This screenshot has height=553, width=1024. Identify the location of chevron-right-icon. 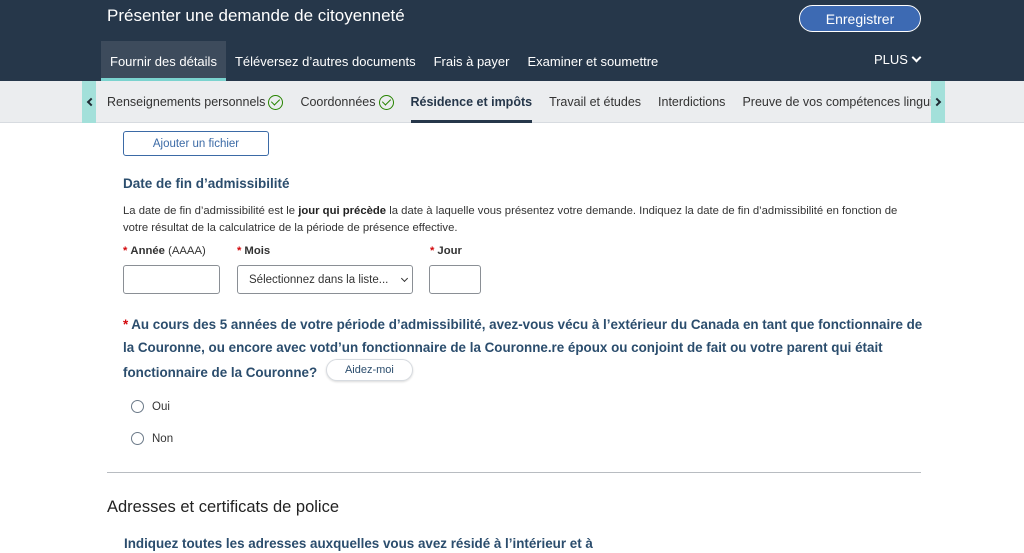
(936, 102).